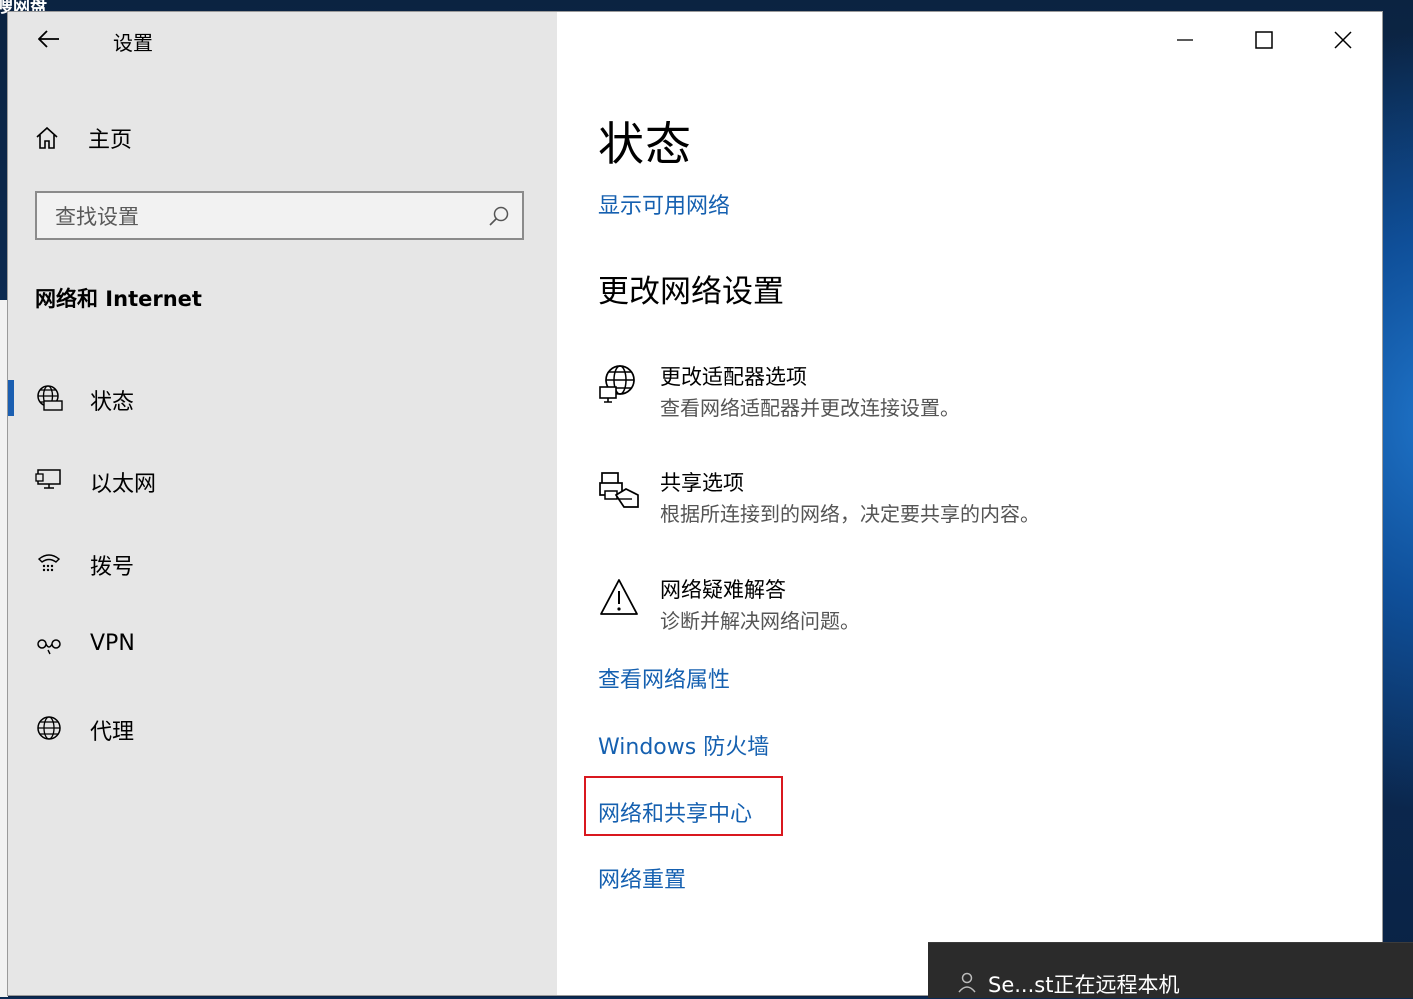  What do you see at coordinates (850, 514) in the screenshot?
I see `option-description: 根据所连接到的网络，决定要共享的内容。` at bounding box center [850, 514].